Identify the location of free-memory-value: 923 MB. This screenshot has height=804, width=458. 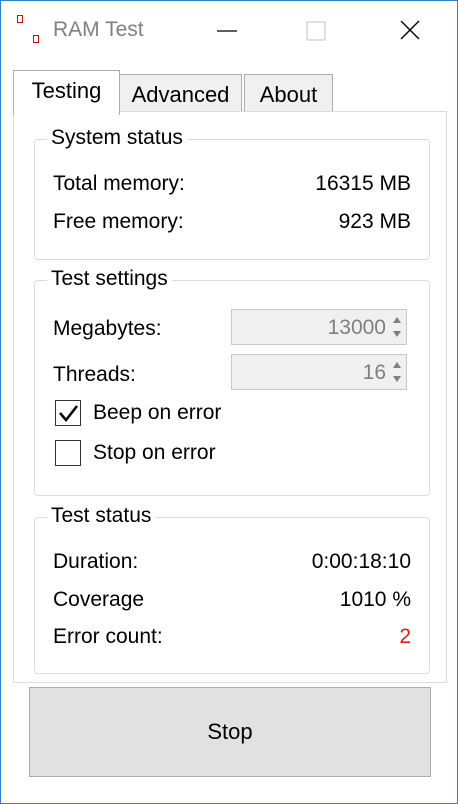
(374, 221).